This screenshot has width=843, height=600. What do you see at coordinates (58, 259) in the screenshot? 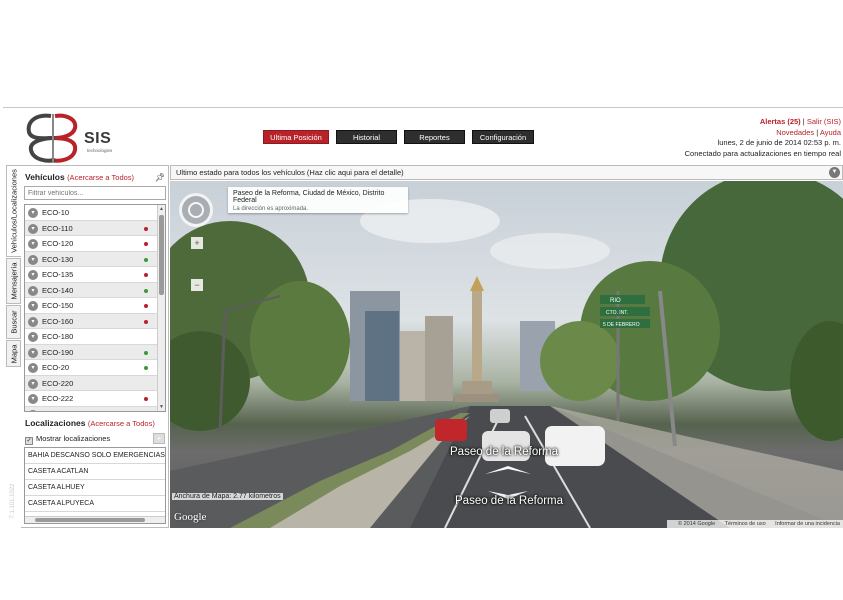
I see `vehicle-name: ECO-130` at bounding box center [58, 259].